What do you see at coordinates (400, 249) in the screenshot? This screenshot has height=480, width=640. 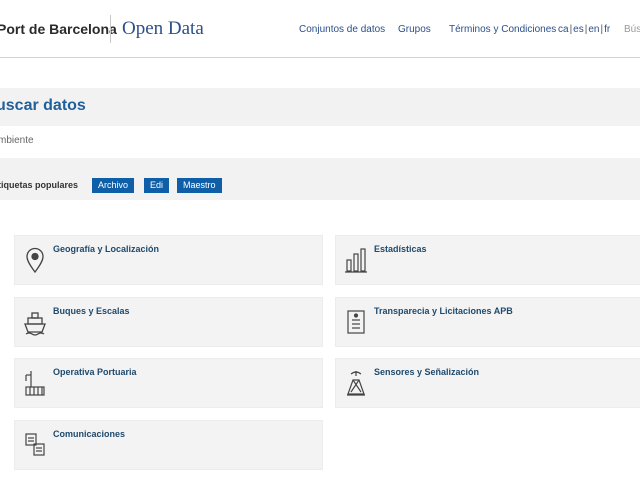 I see `category-label: Estadísticas` at bounding box center [400, 249].